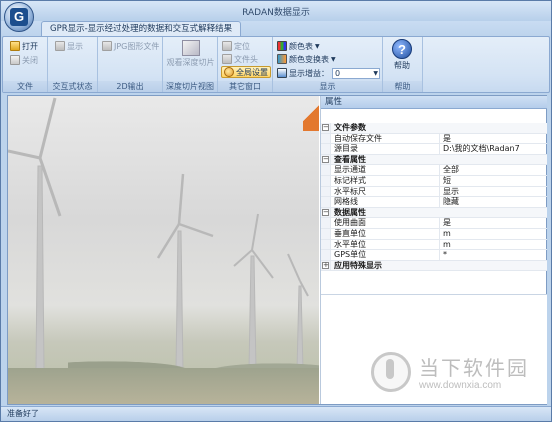  I want to click on property-category: + 应用特殊显示, so click(434, 266).